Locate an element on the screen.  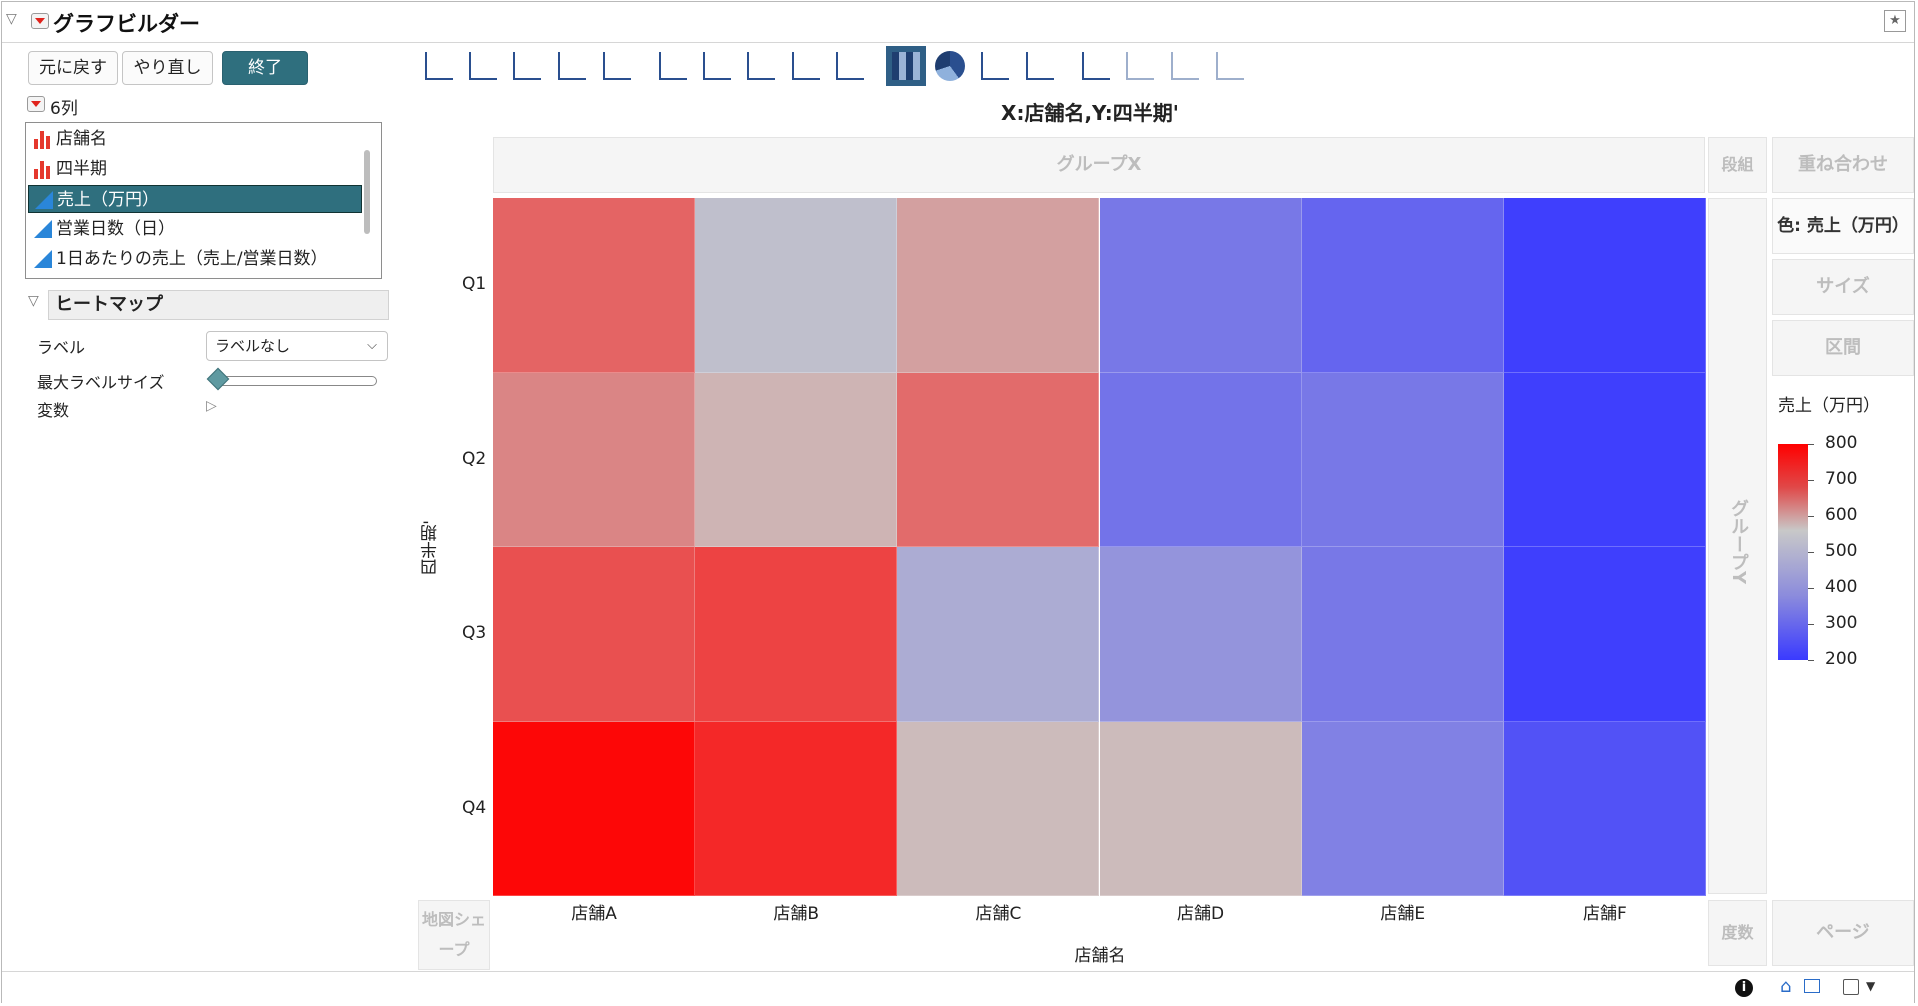
wrap-zone: 段組 is located at coordinates (1737, 165).